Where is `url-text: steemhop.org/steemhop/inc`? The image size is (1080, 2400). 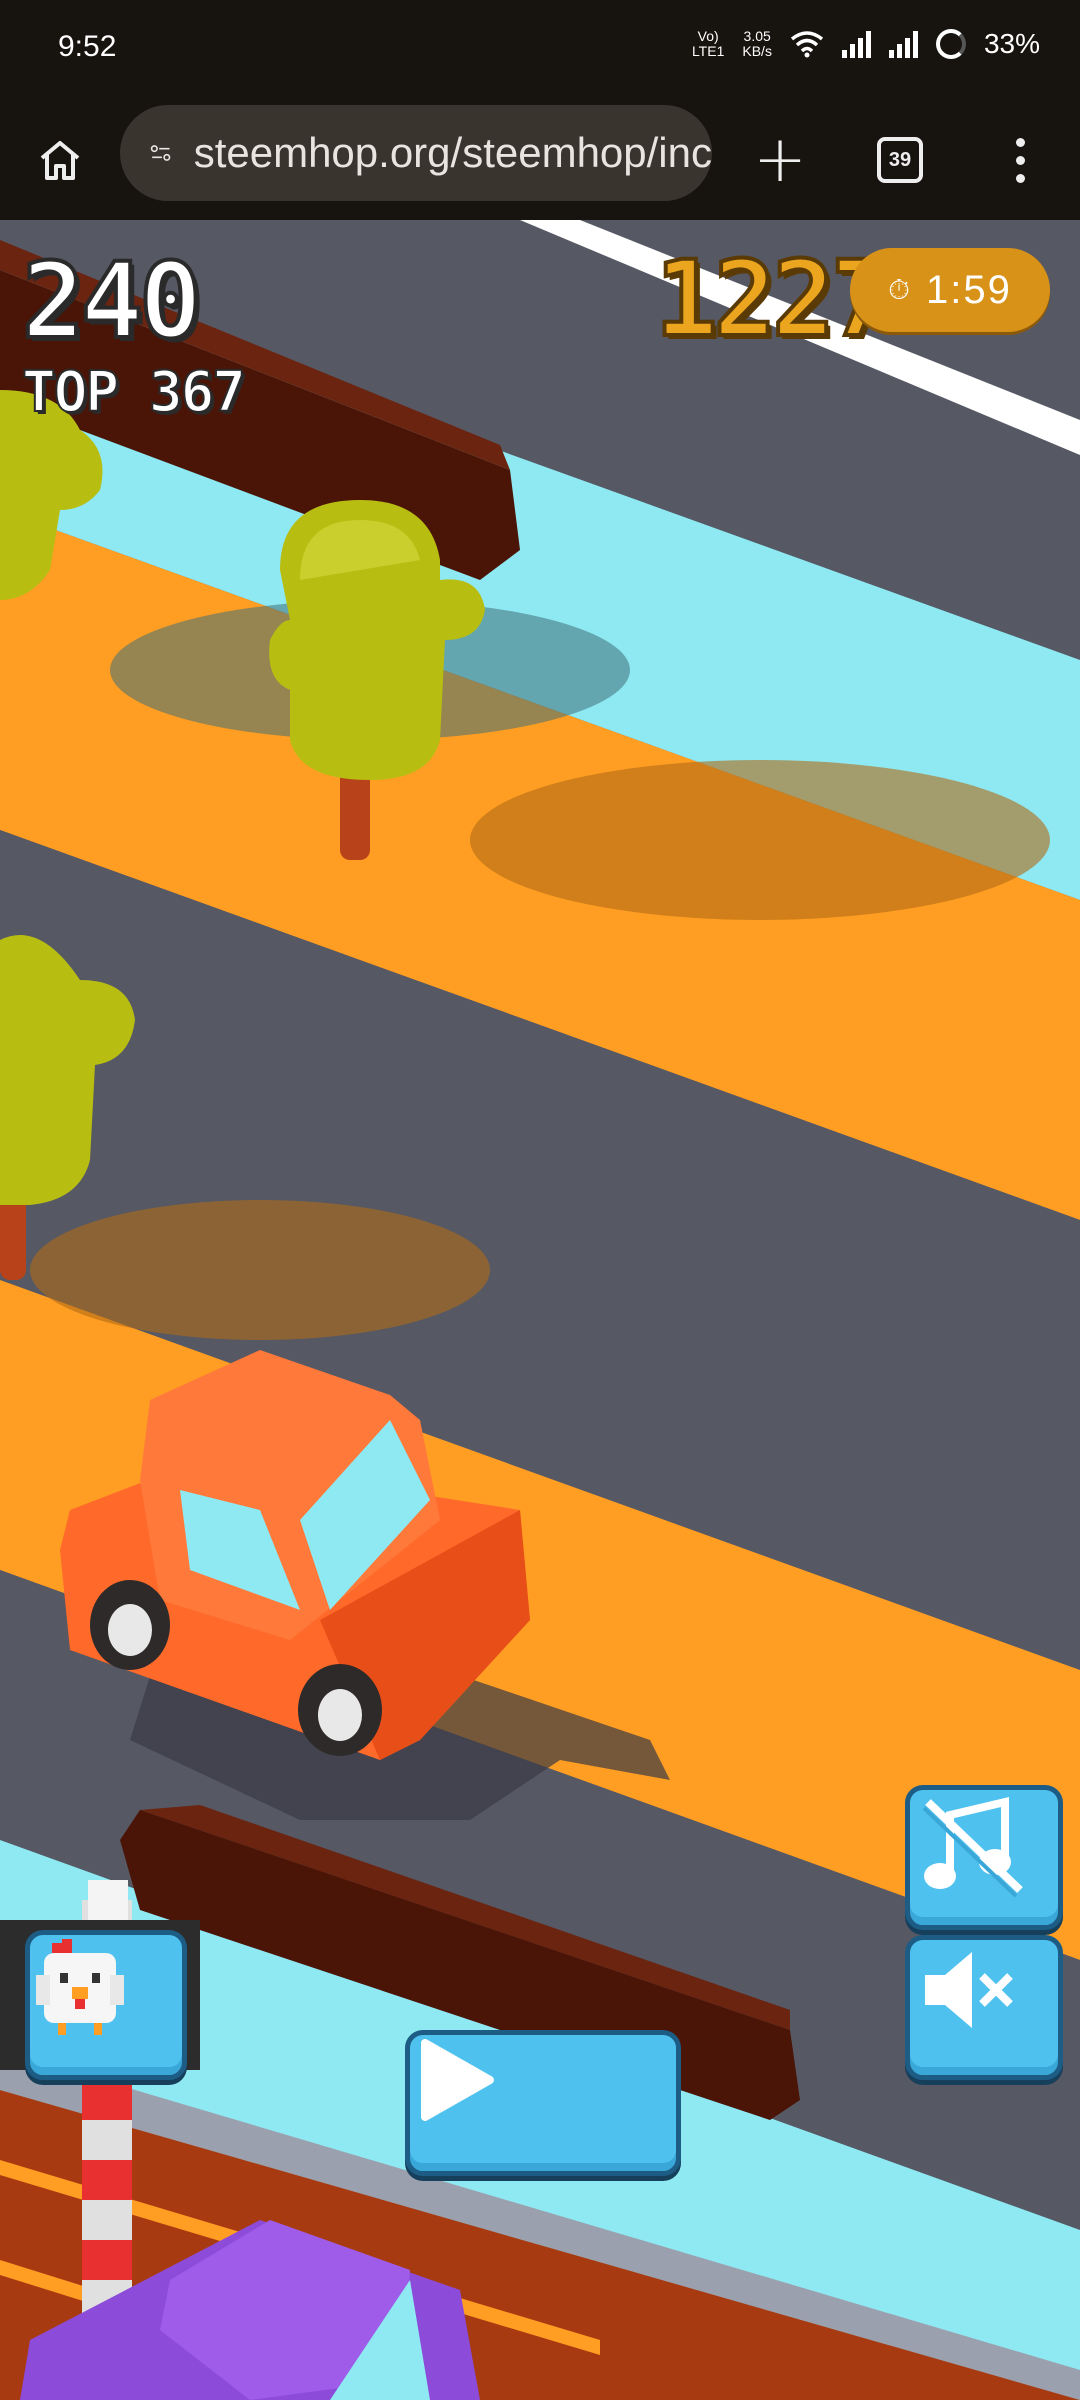 url-text: steemhop.org/steemhop/inc is located at coordinates (452, 152).